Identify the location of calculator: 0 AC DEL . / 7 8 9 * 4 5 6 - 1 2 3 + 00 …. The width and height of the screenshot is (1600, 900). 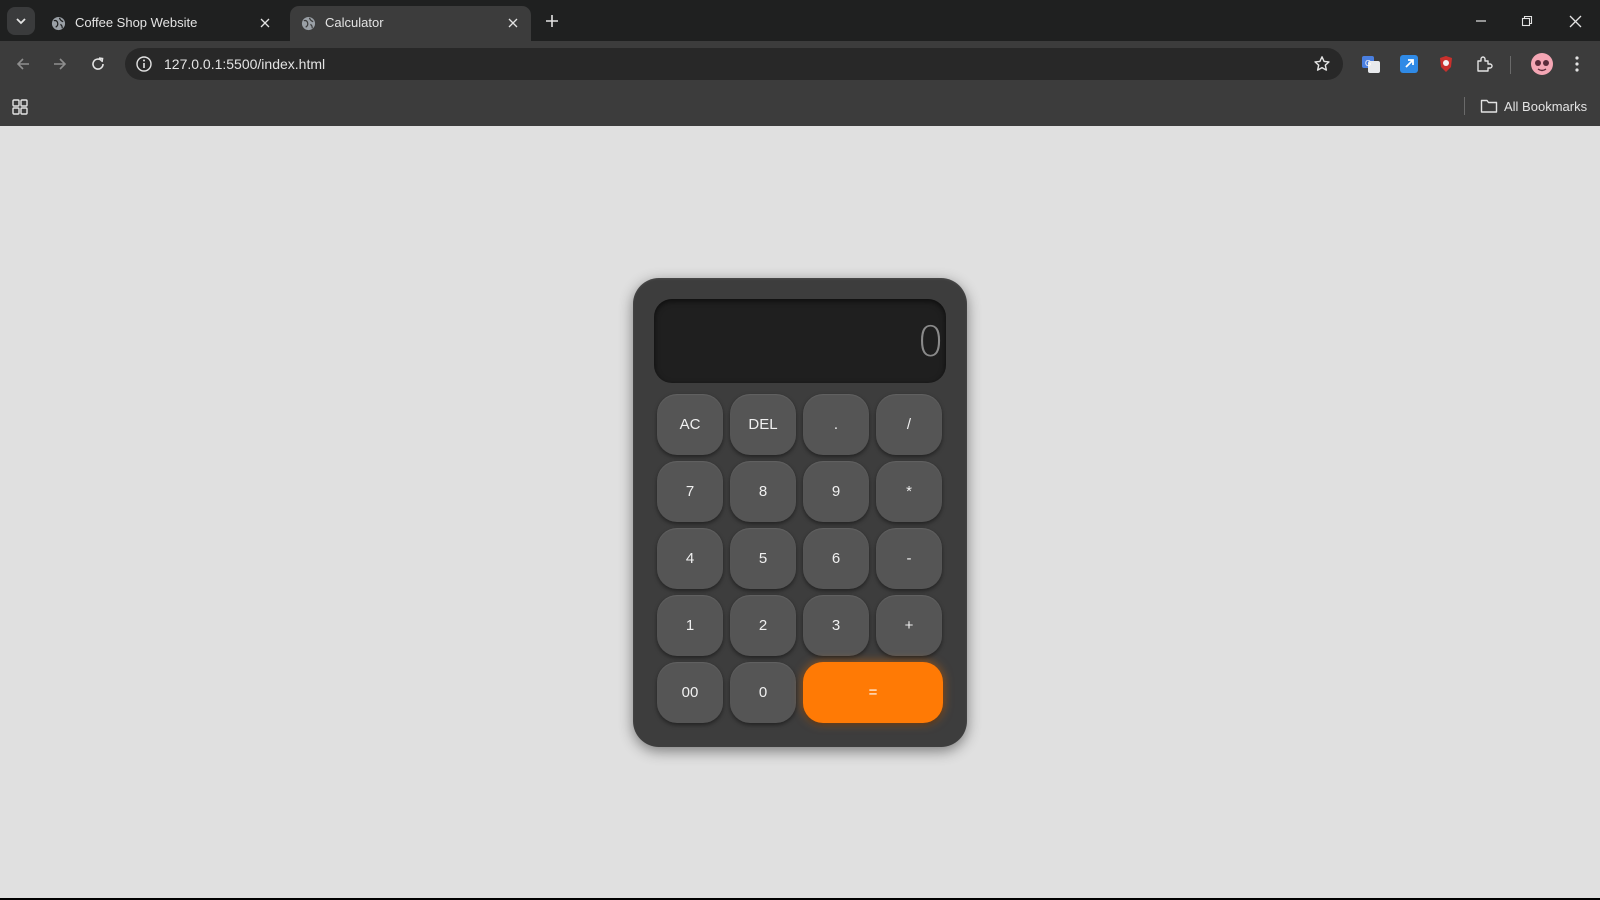
(800, 512).